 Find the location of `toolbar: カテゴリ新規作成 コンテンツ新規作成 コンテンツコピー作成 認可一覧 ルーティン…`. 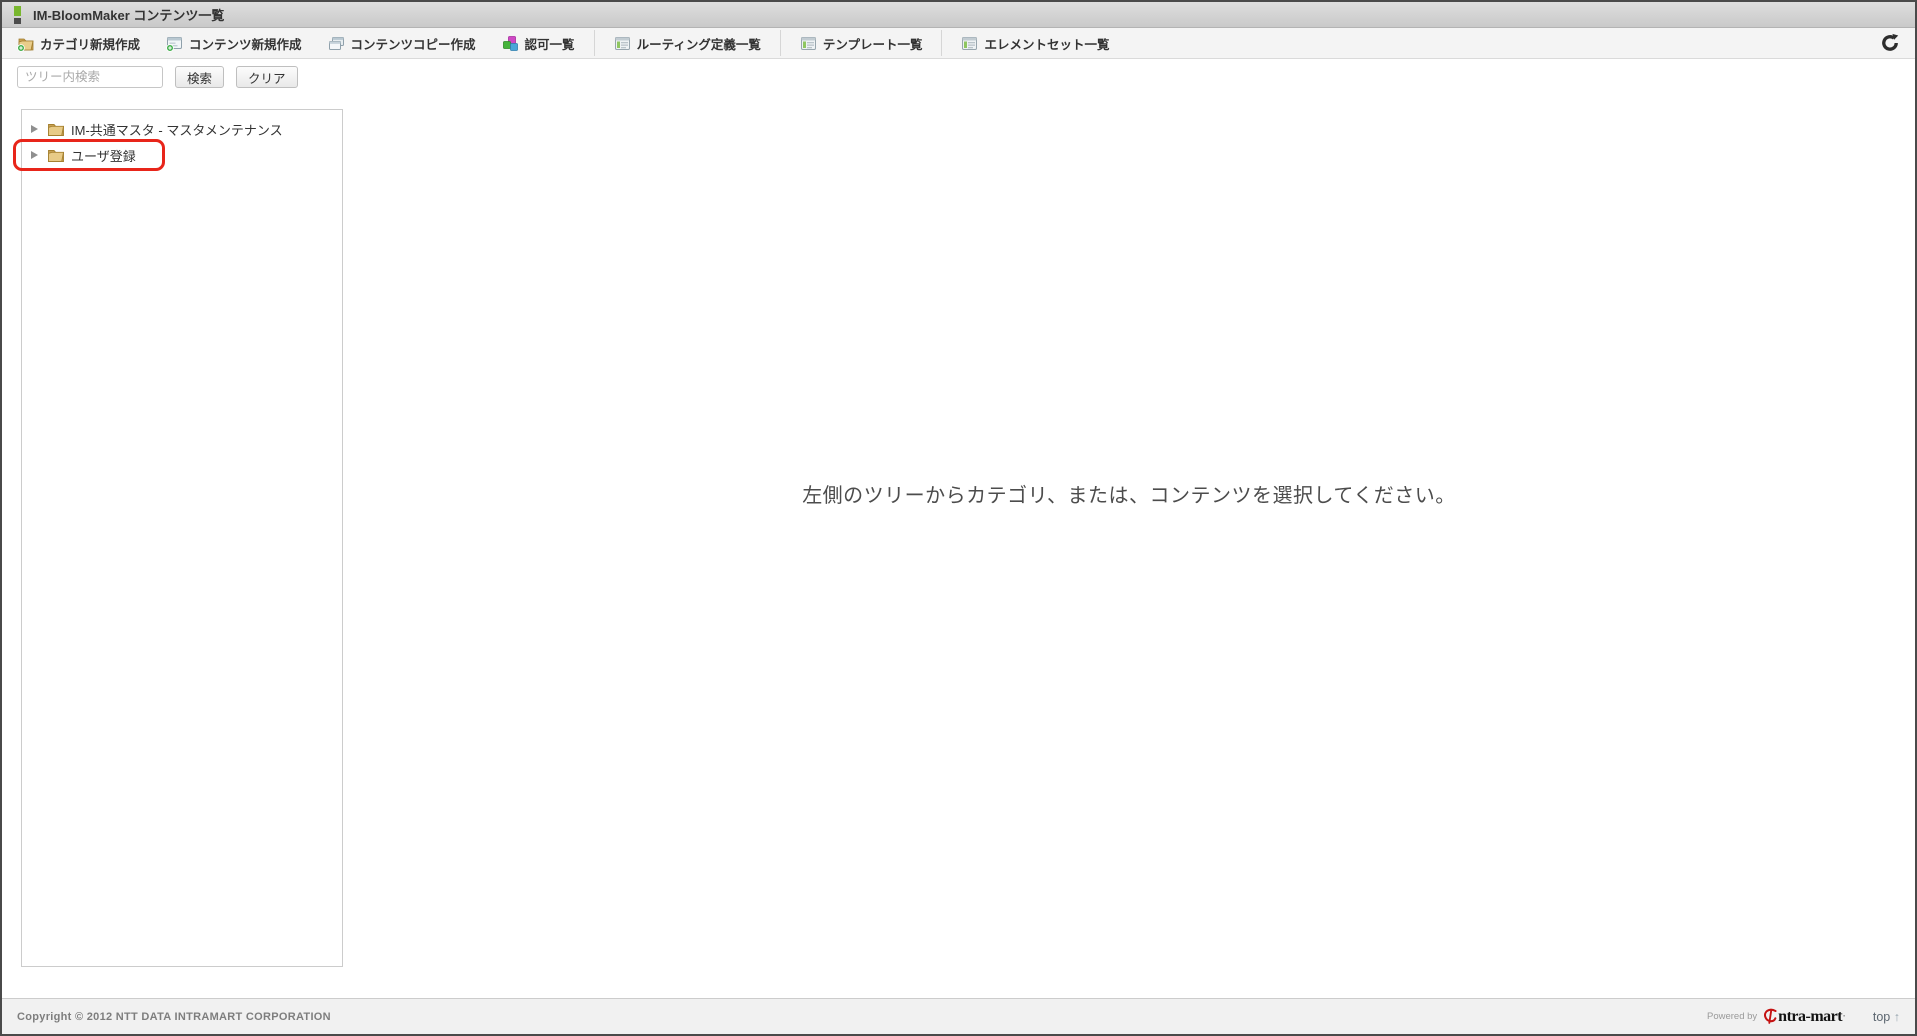

toolbar: カテゴリ新規作成 コンテンツ新規作成 コンテンツコピー作成 認可一覧 ルーティン… is located at coordinates (958, 43).